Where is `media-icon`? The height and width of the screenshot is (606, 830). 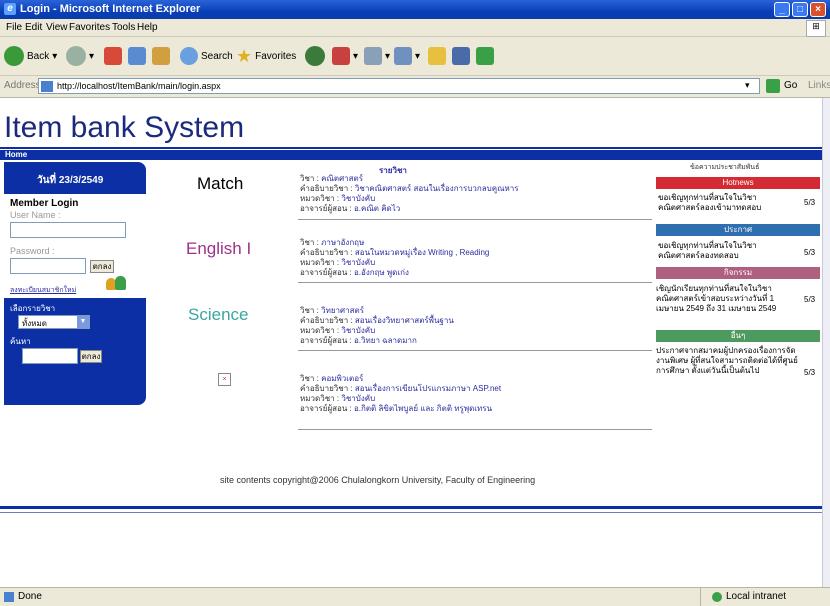 media-icon is located at coordinates (315, 56).